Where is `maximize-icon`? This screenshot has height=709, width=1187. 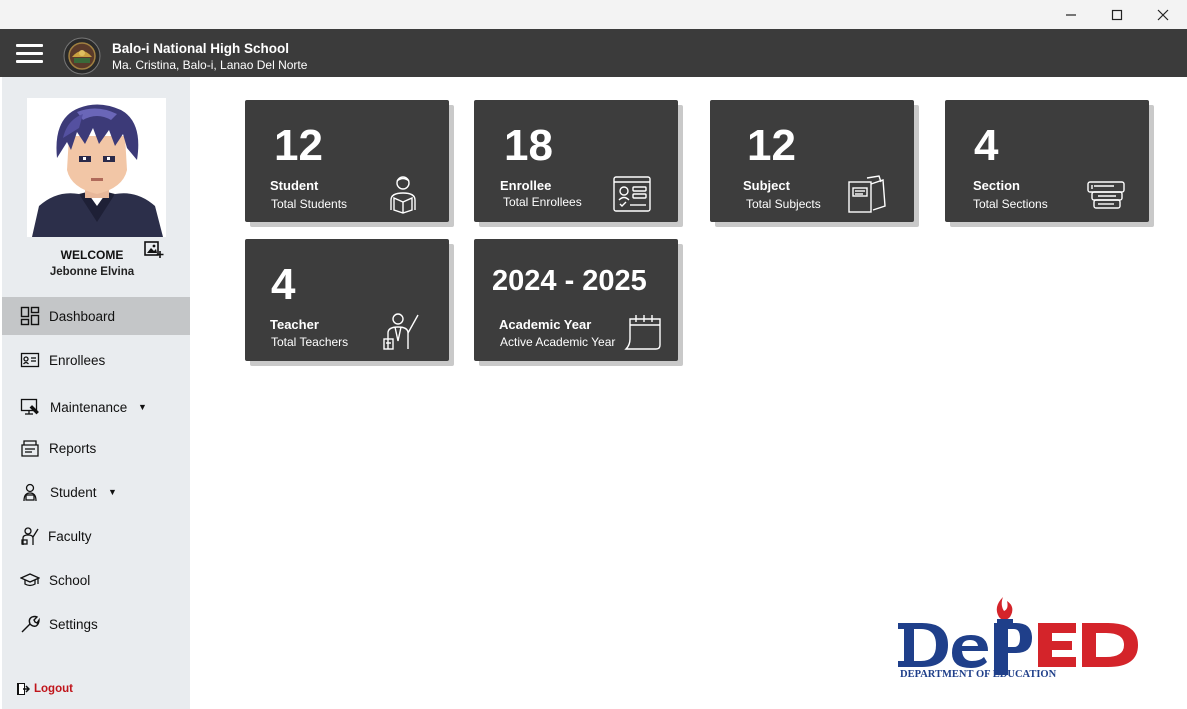
maximize-icon is located at coordinates (1117, 14).